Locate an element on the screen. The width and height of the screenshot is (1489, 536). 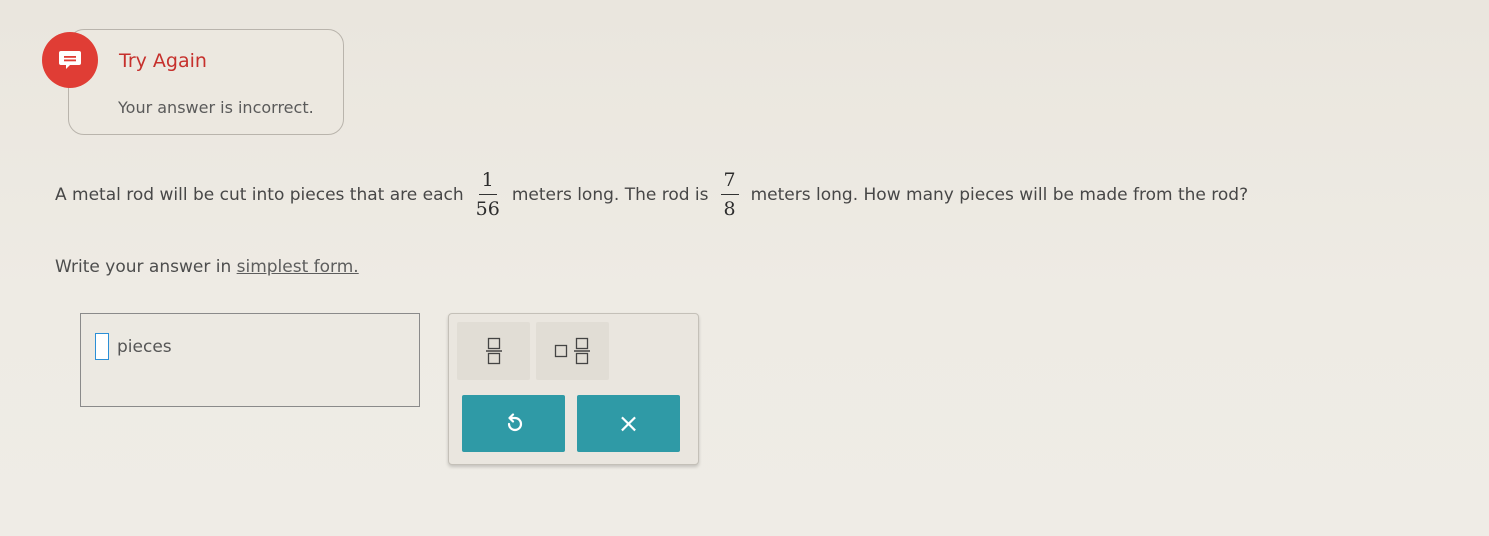
answer-unit-label: pieces is located at coordinates (144, 347).